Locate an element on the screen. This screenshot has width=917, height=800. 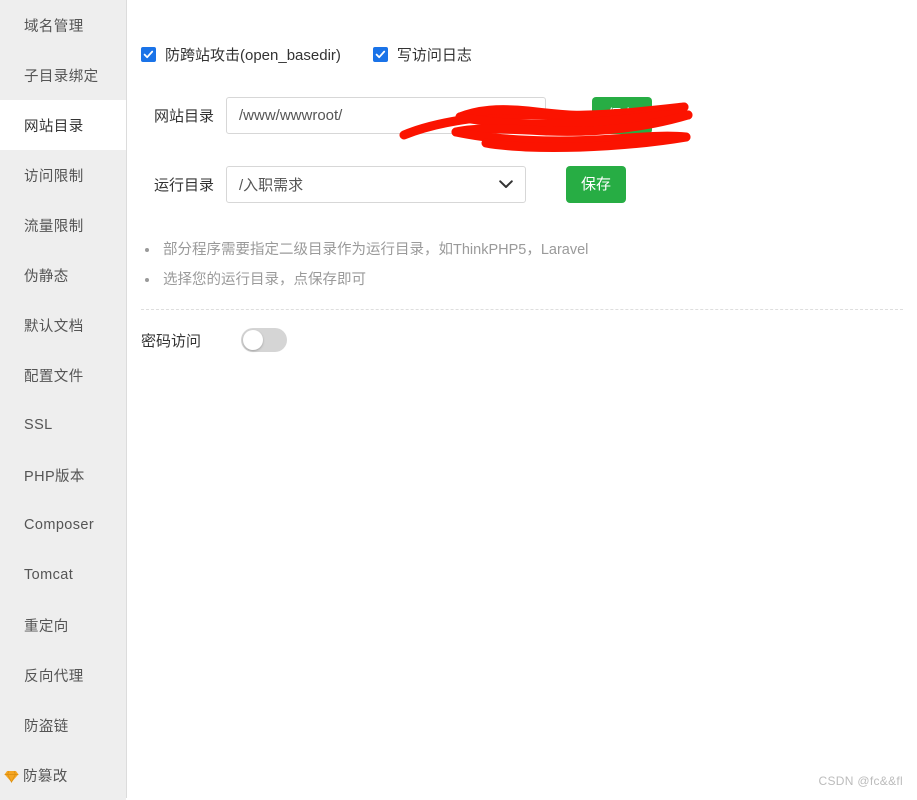
site-directory-label: 网站目录 is located at coordinates (183, 116).